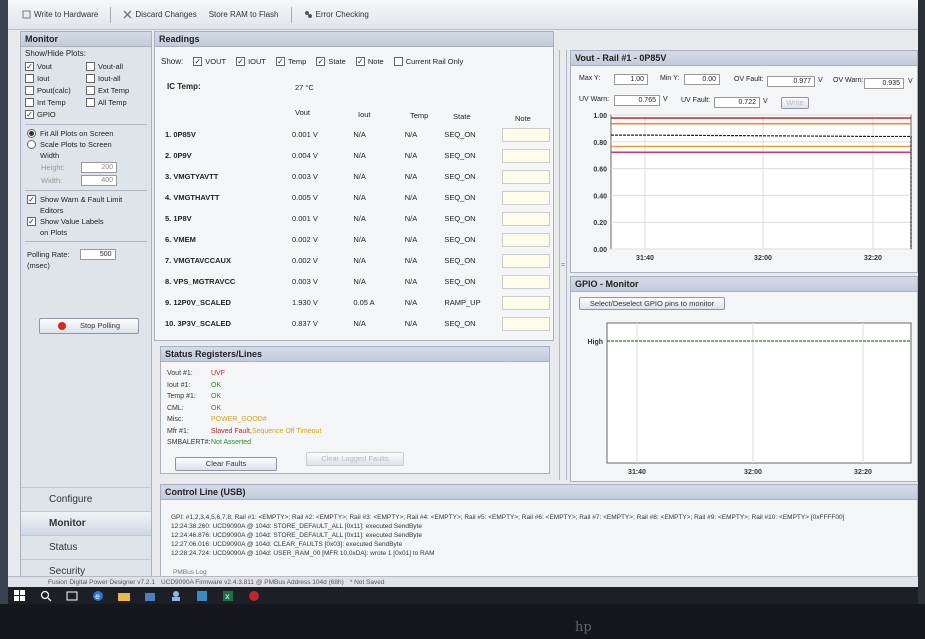  What do you see at coordinates (89, 326) in the screenshot?
I see `stop-polling-button: Stop Polling` at bounding box center [89, 326].